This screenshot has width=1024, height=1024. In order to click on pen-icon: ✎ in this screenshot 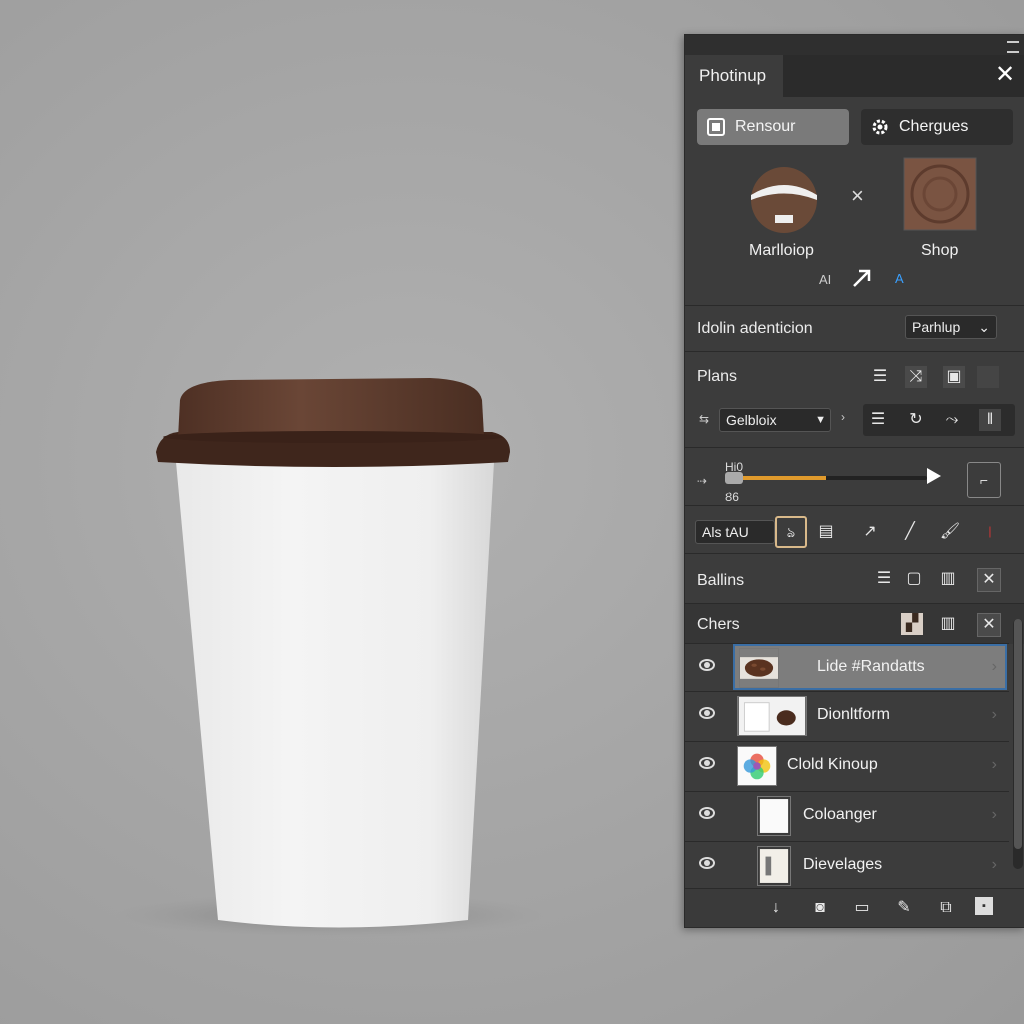, I will do `click(904, 908)`.